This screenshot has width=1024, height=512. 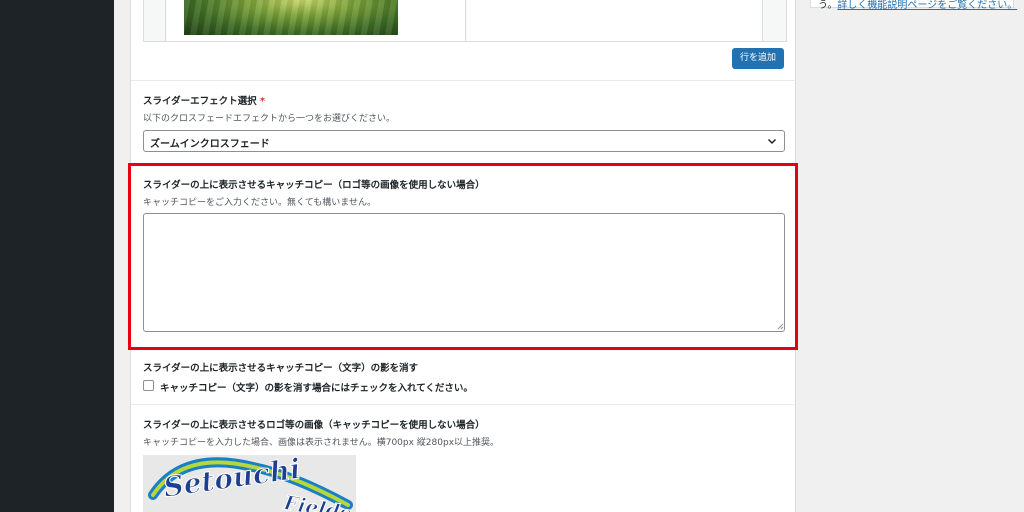 I want to click on add-row-button: 行を追加, so click(x=758, y=58).